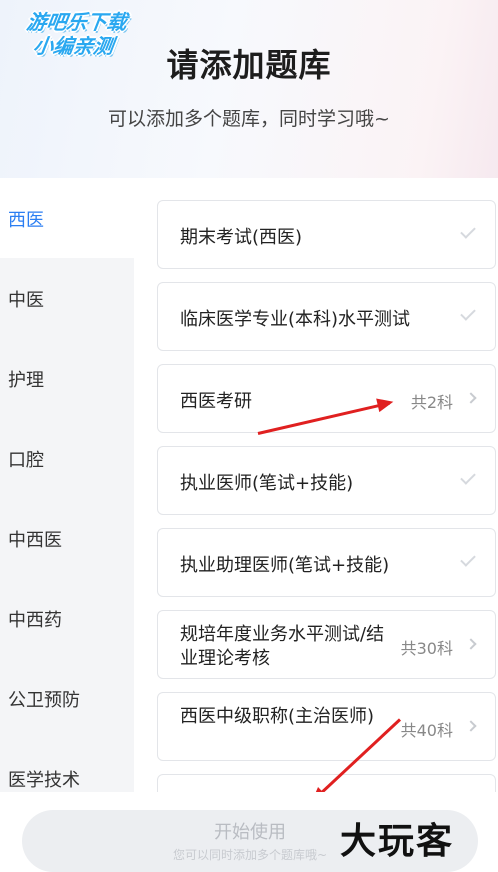  I want to click on bank-card-label: 期末考试(西医), so click(241, 237).